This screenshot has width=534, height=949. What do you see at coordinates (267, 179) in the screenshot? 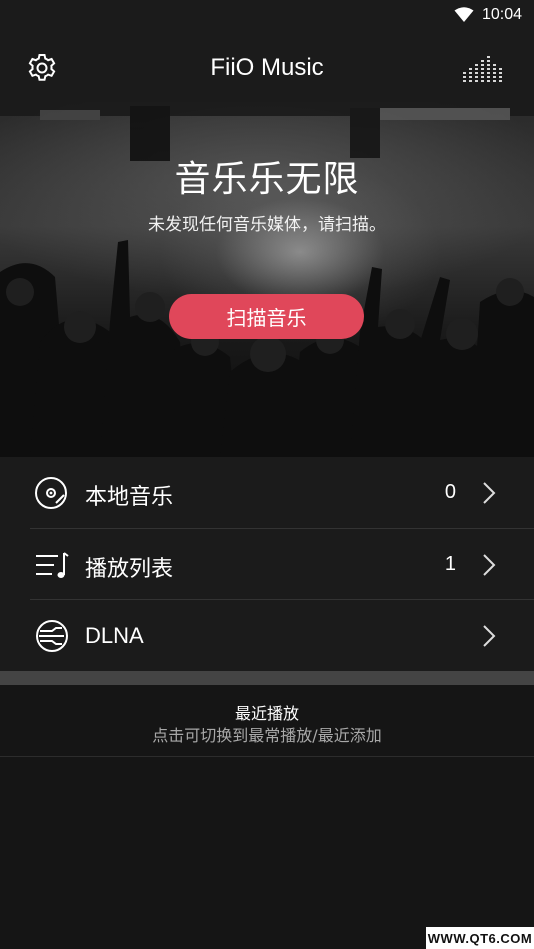
I see `hero-title: 音乐乐无限` at bounding box center [267, 179].